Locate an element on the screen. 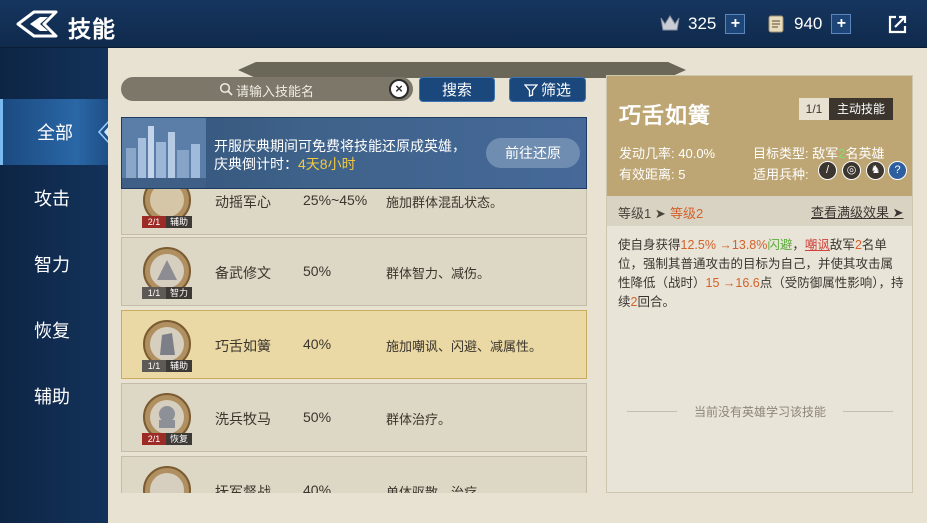 The height and width of the screenshot is (523, 927). target-type: 目标类型: 敌军2名英雄 is located at coordinates (819, 153).